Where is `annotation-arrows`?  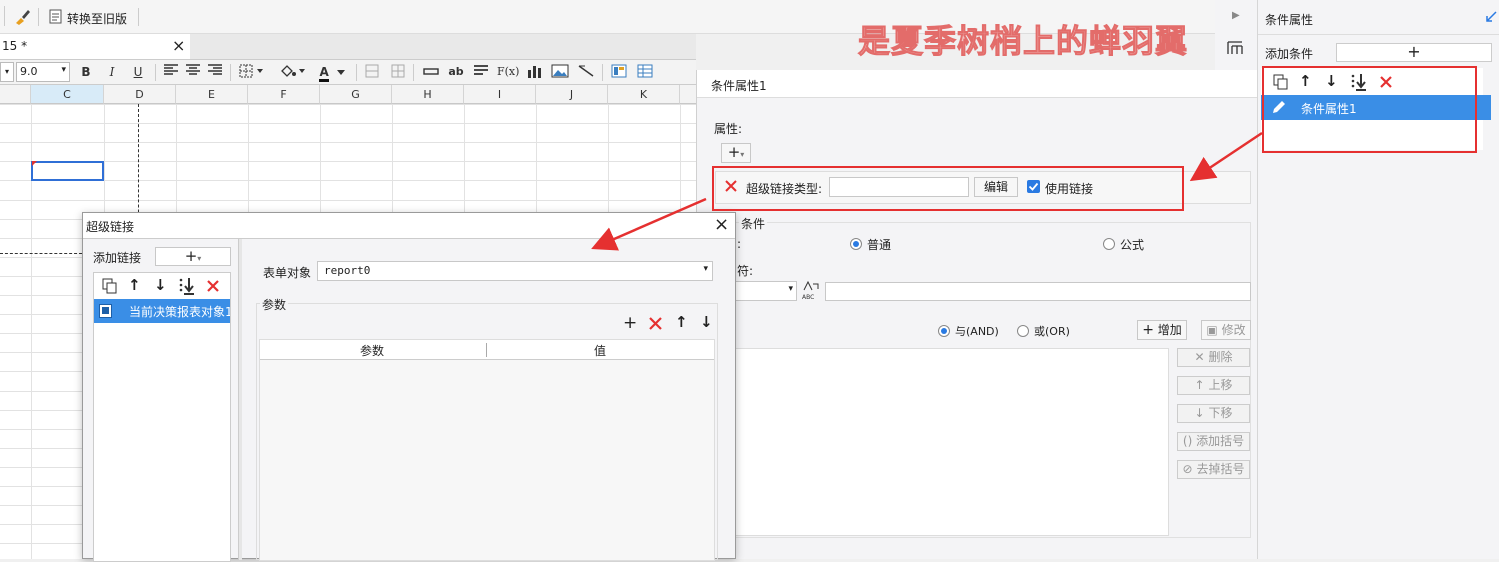
annotation-arrows is located at coordinates (927, 191).